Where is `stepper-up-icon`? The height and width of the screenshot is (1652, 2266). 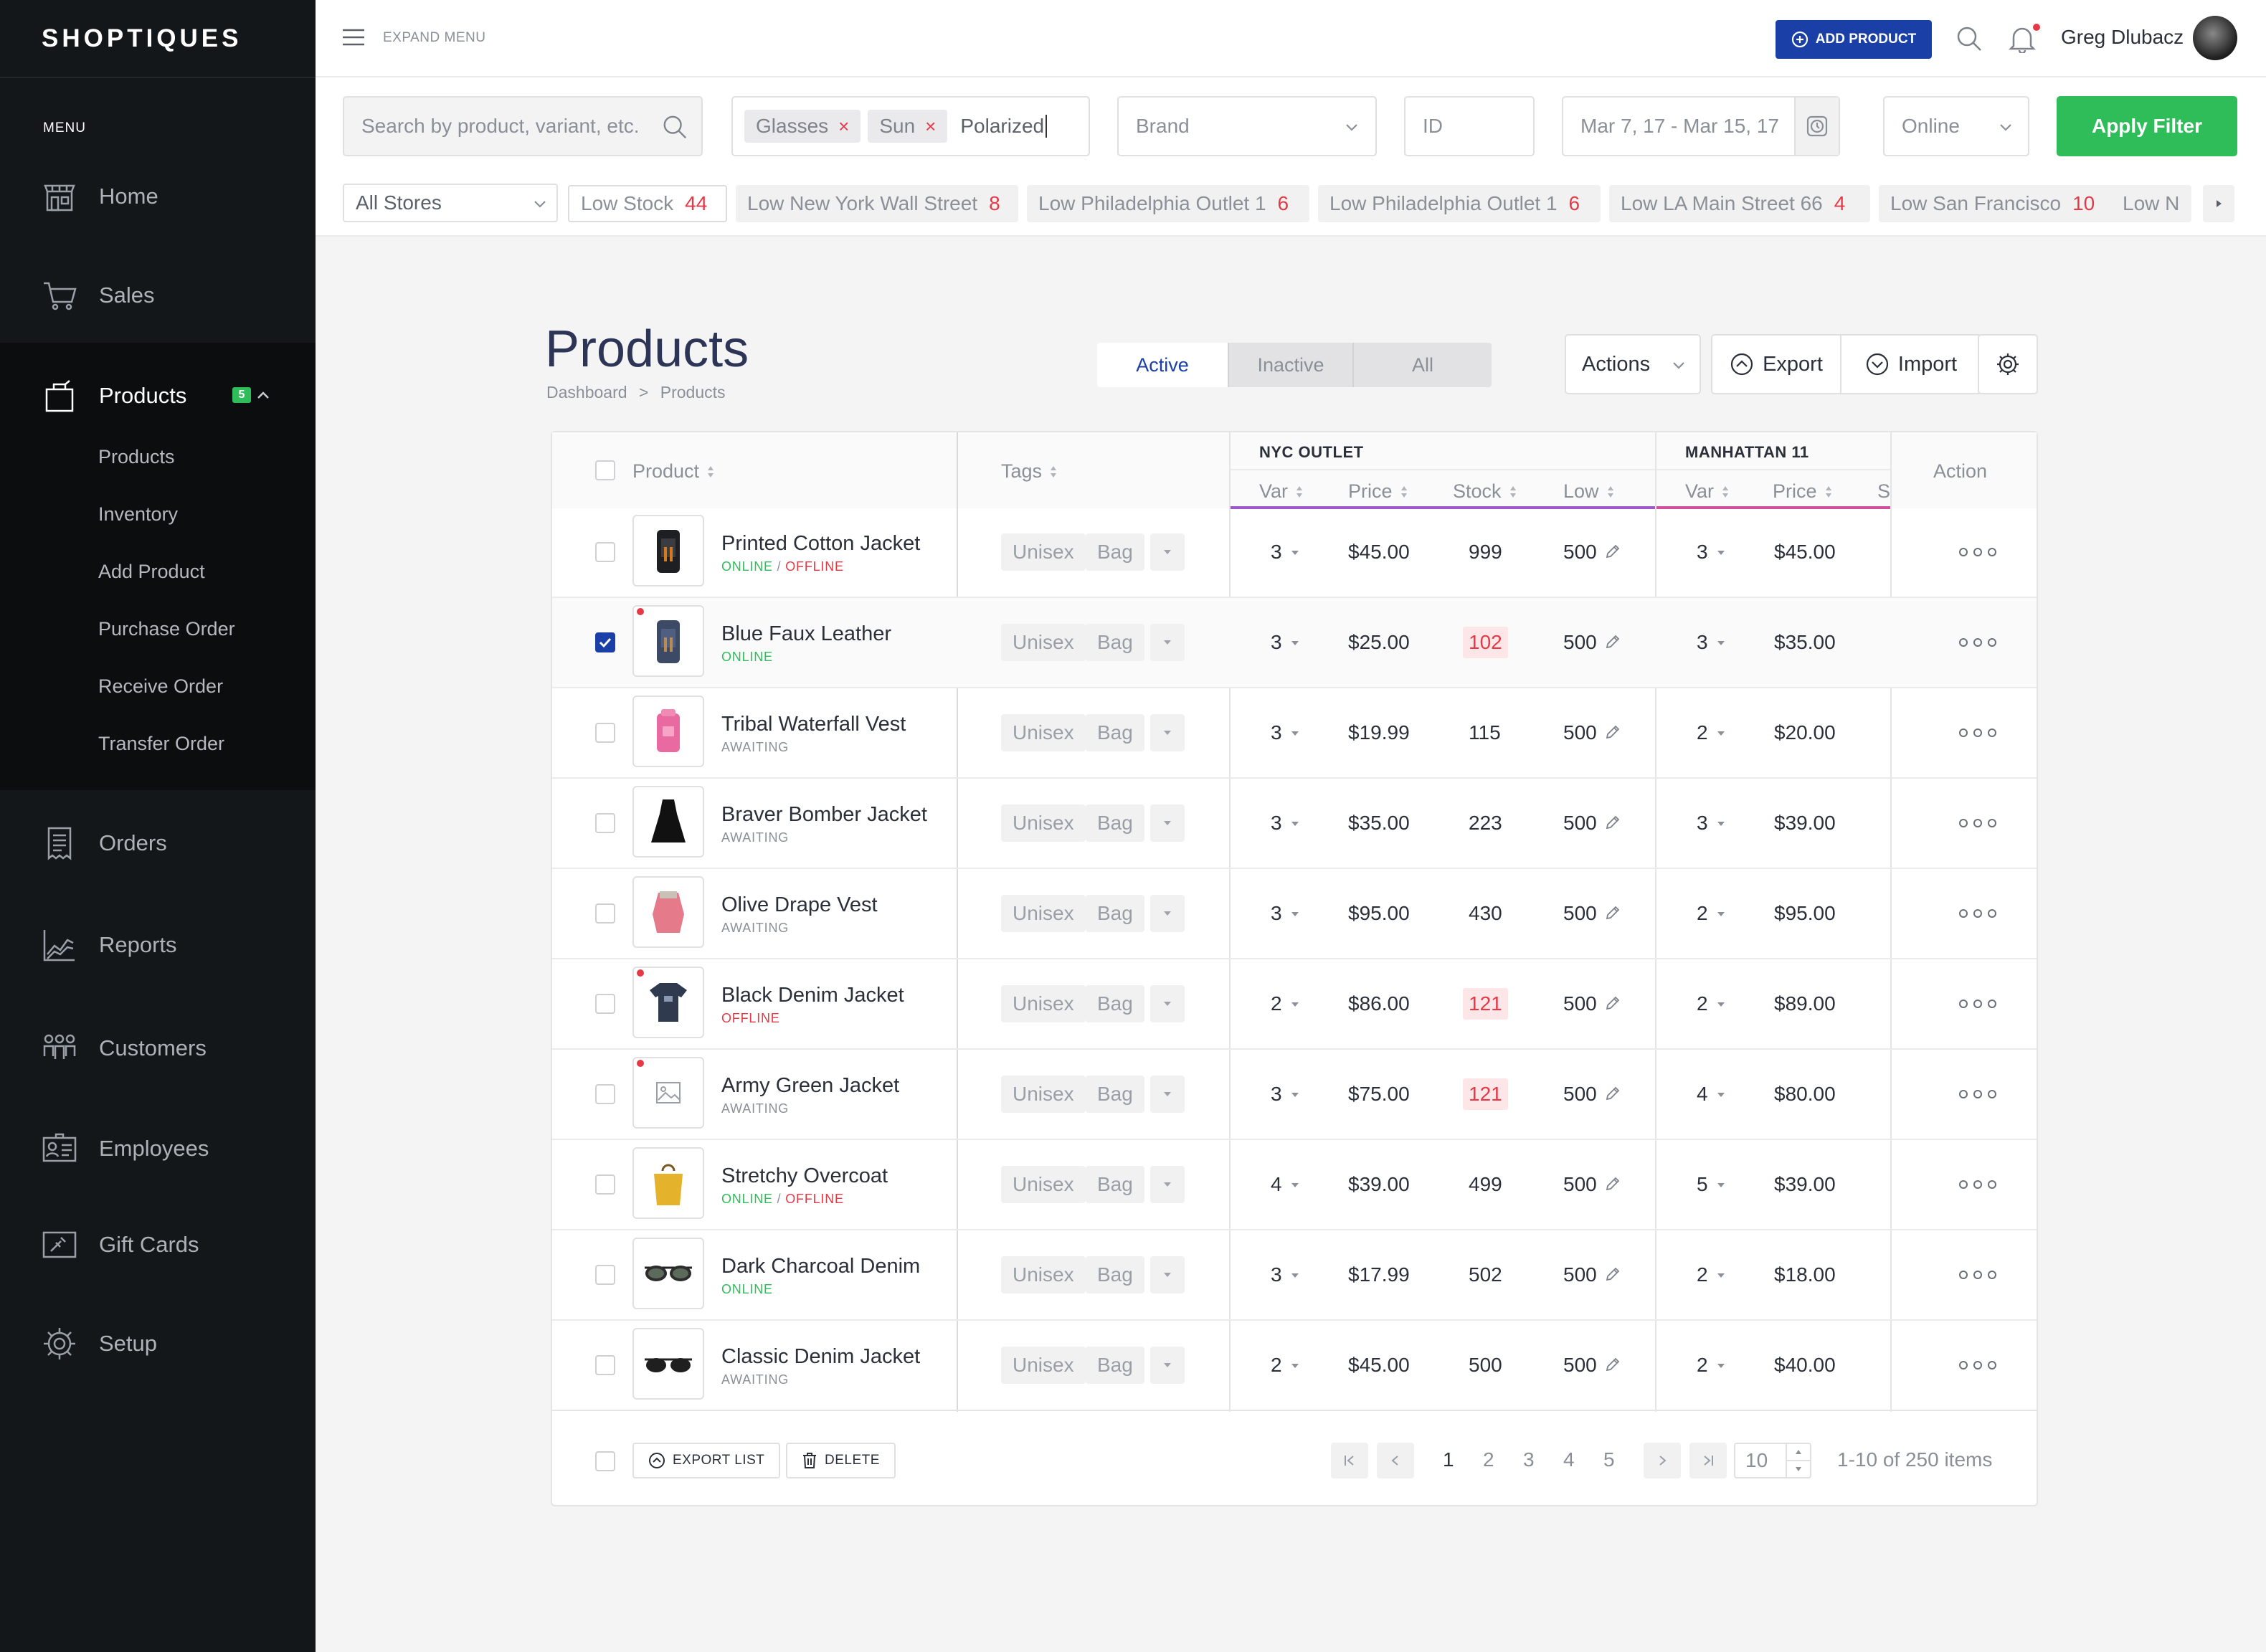 stepper-up-icon is located at coordinates (1799, 1452).